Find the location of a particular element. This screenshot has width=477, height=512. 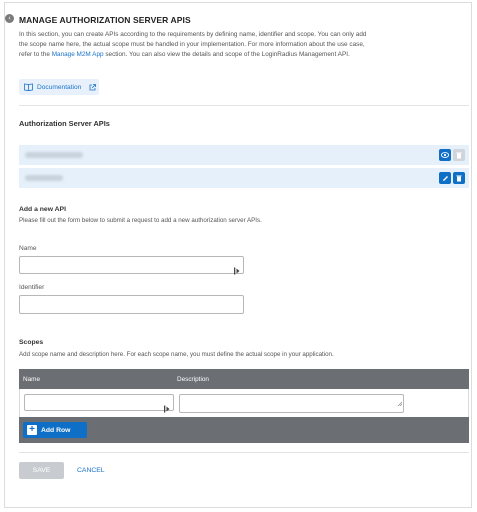

page-title: MANAGE AUTHORIZATION SERVER APIS is located at coordinates (105, 20).